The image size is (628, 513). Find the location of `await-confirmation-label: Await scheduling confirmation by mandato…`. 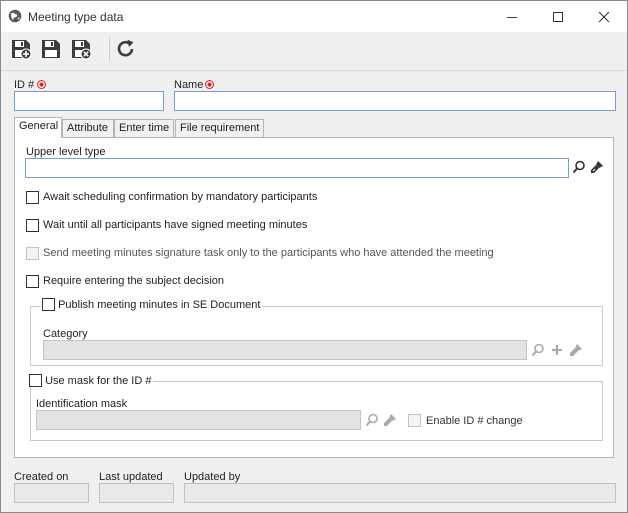

await-confirmation-label: Await scheduling confirmation by mandato… is located at coordinates (180, 197).